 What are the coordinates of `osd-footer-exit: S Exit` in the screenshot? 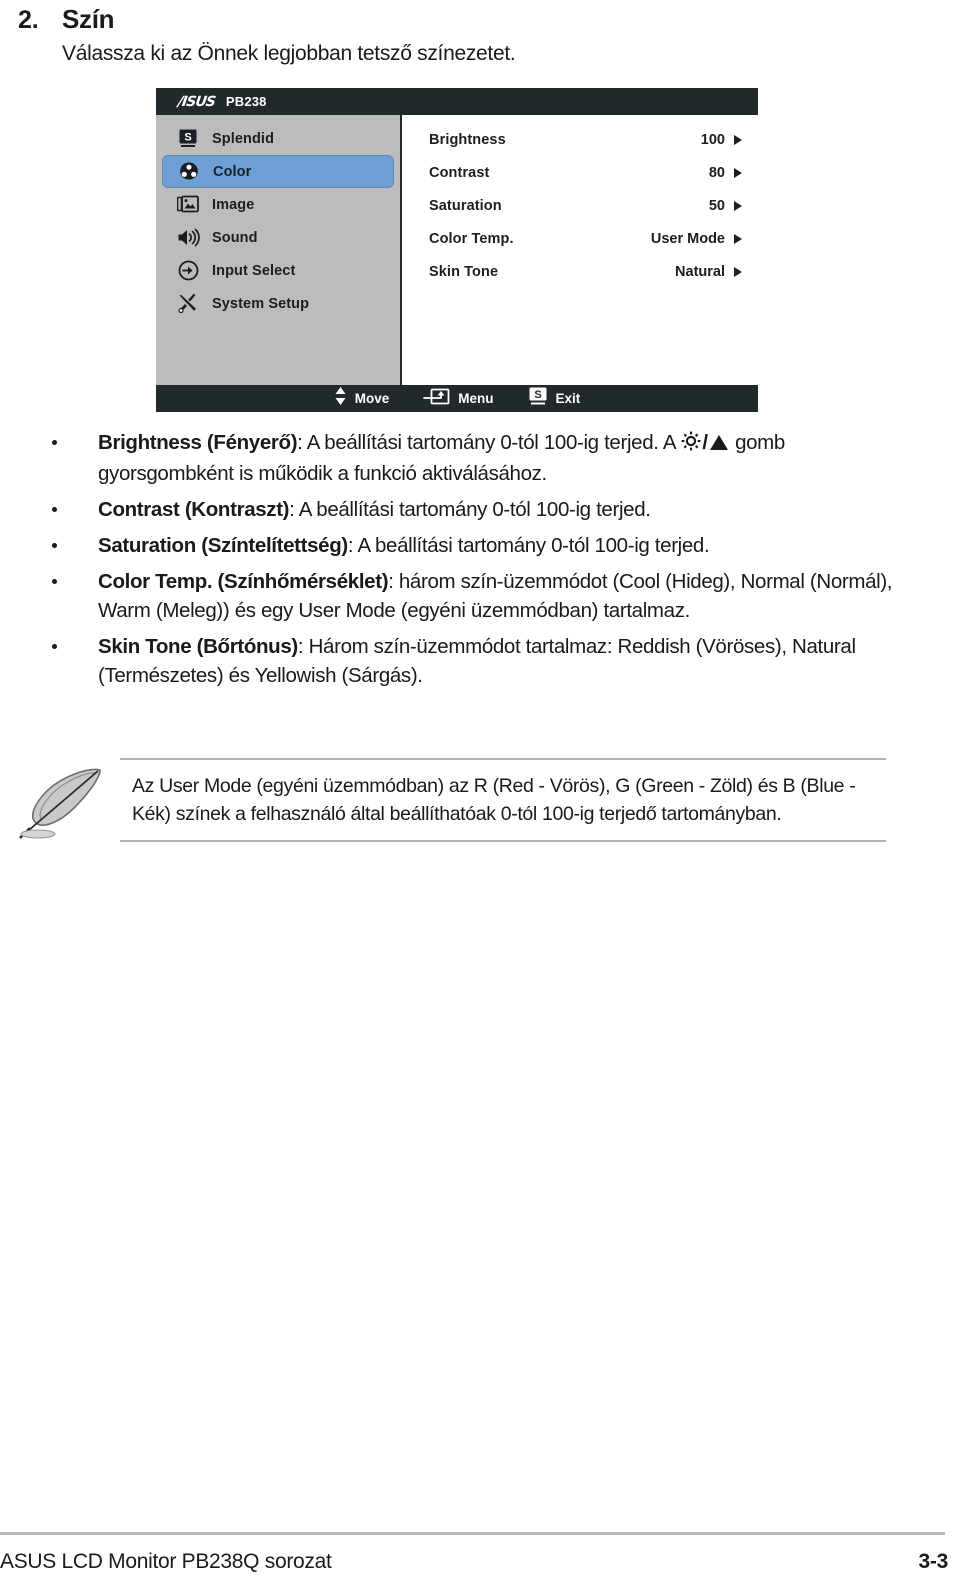 It's located at (554, 399).